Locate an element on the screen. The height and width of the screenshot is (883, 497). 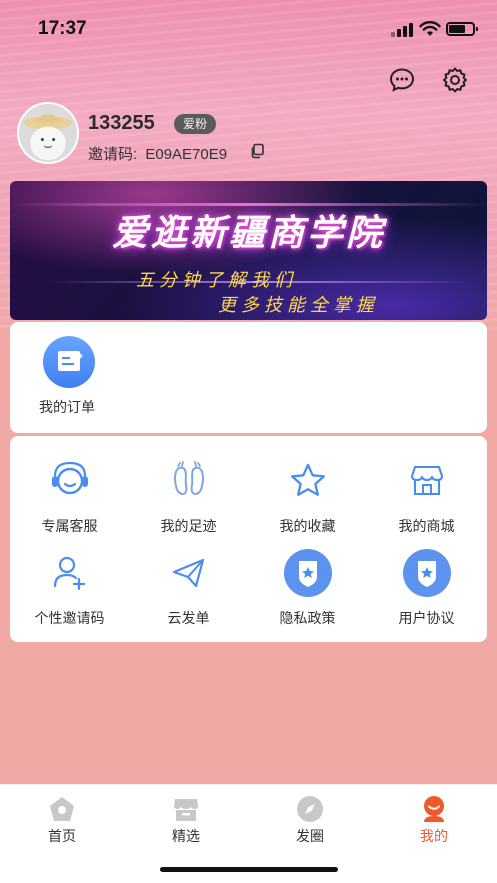
tool-my-shop: 我的商城 is located at coordinates (426, 501).